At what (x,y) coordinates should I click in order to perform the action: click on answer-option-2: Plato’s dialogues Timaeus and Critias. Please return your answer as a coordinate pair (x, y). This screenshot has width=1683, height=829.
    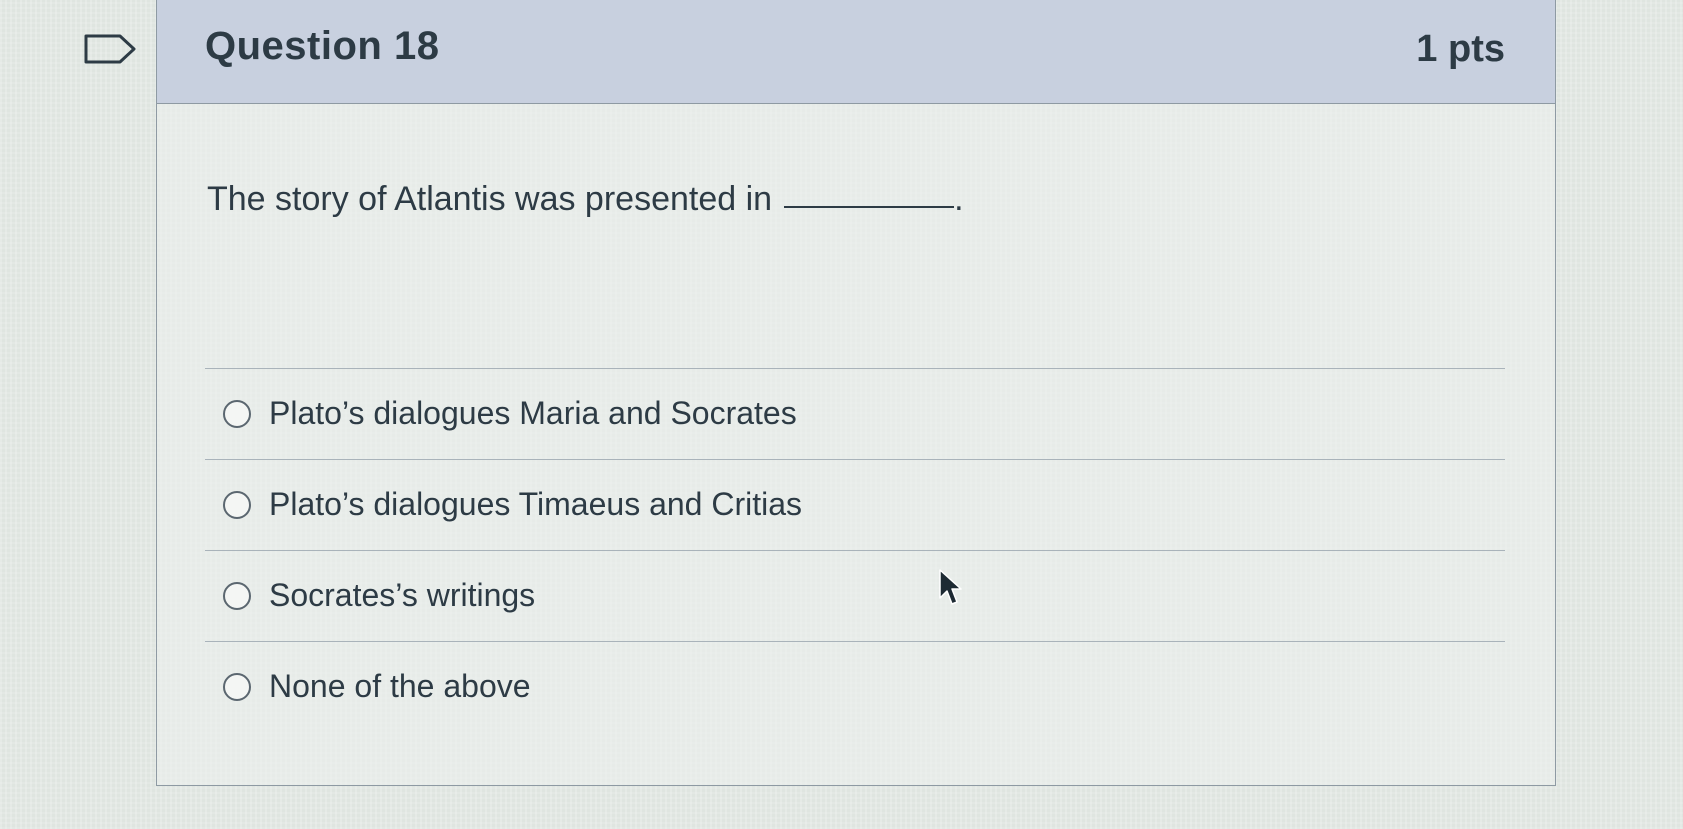
    Looking at the image, I should click on (855, 504).